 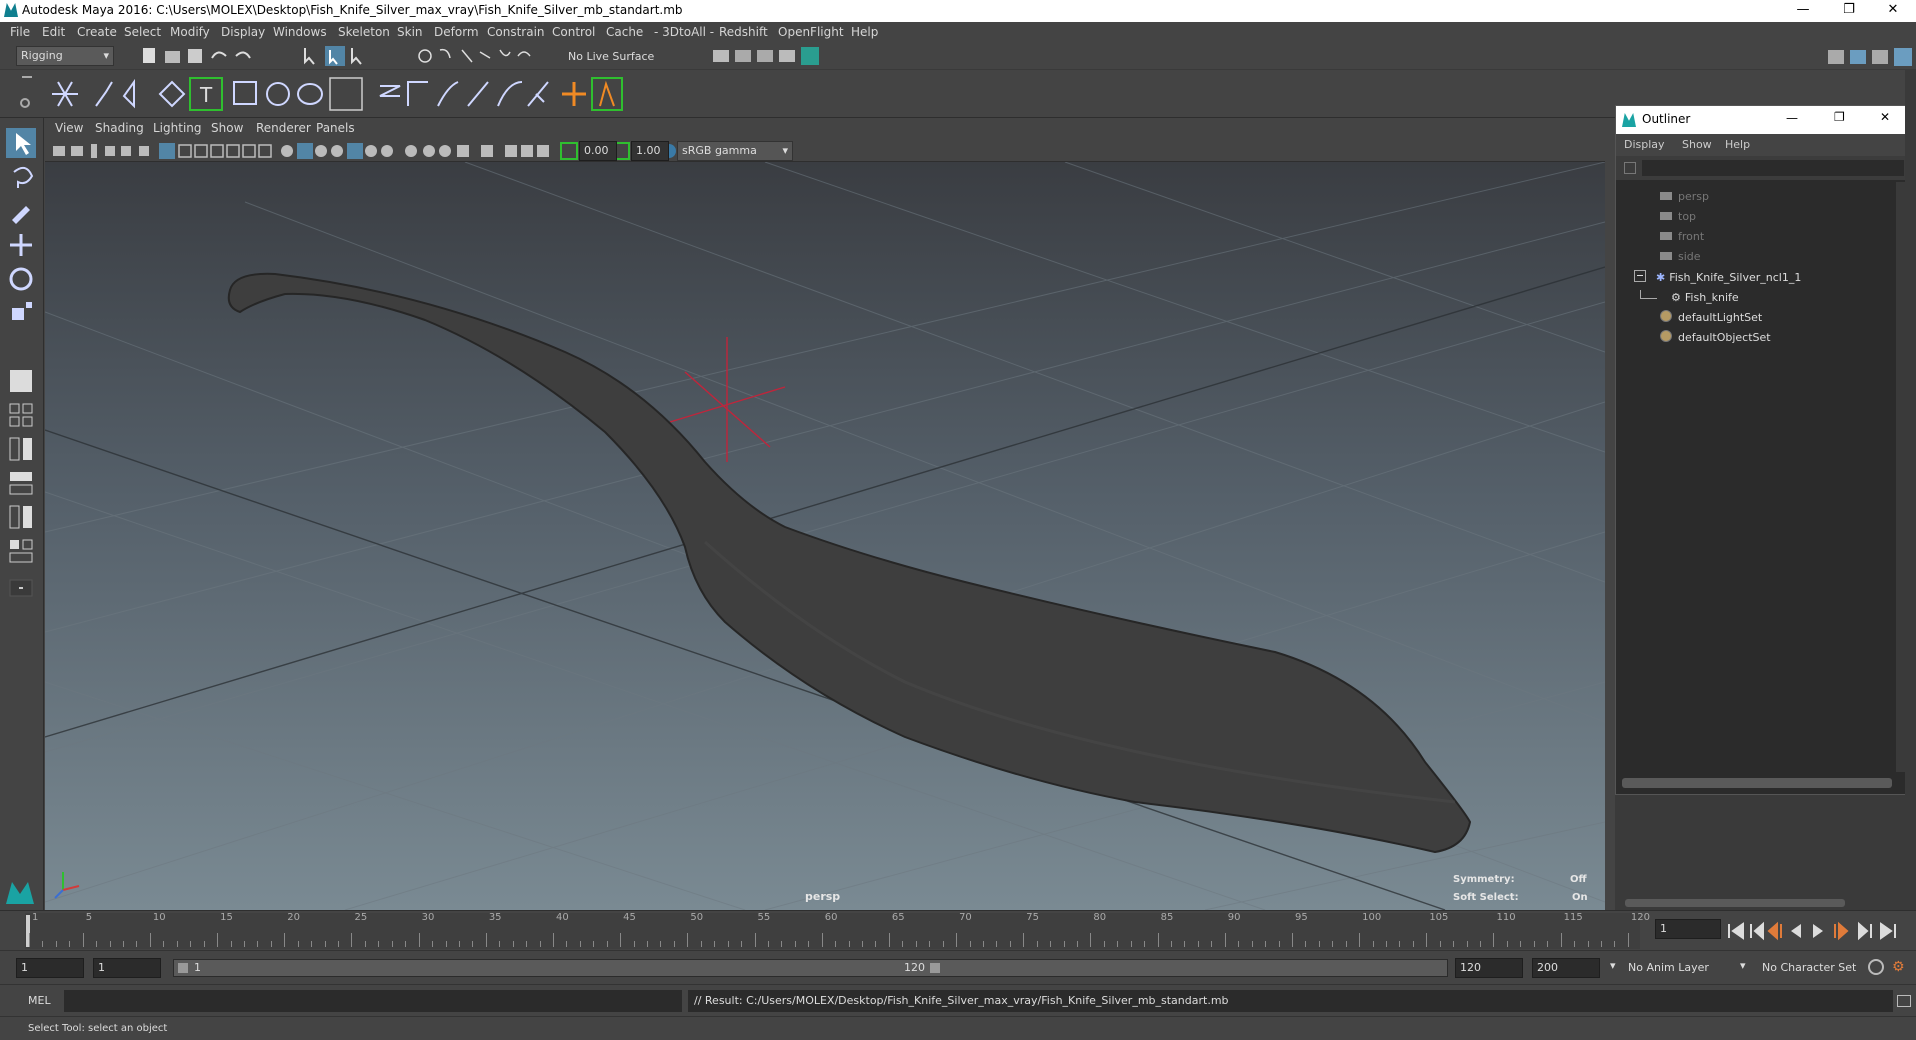 What do you see at coordinates (21, 313) in the screenshot?
I see `scale-tool-button` at bounding box center [21, 313].